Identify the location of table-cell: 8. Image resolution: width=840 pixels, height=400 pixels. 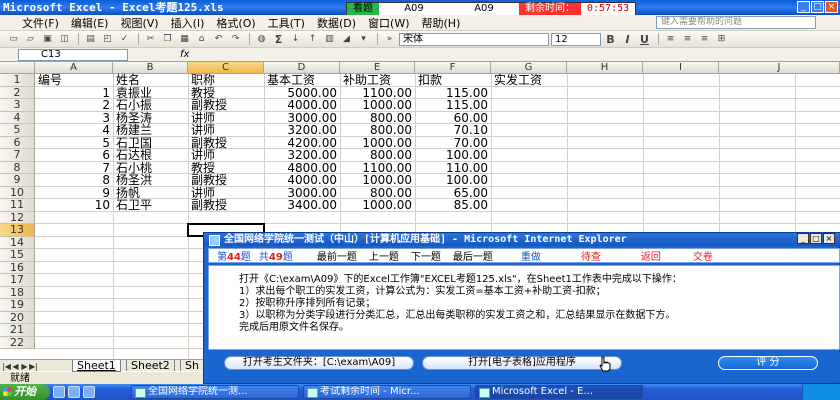
(74, 180).